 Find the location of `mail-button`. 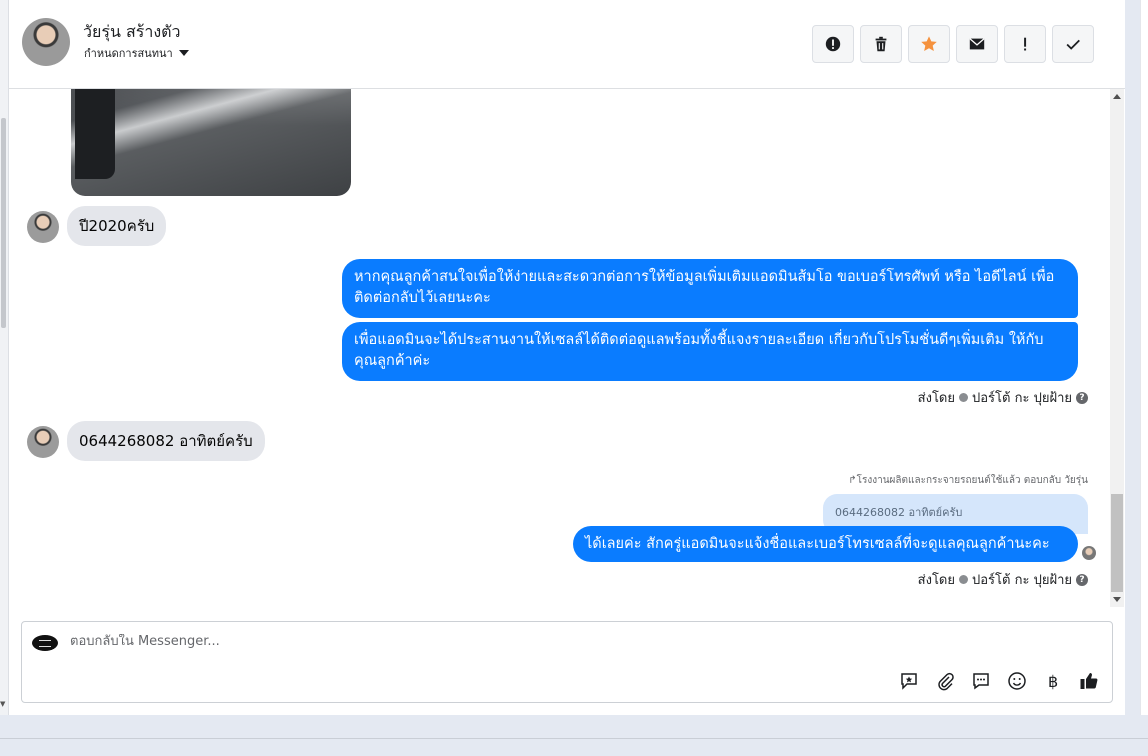

mail-button is located at coordinates (977, 44).